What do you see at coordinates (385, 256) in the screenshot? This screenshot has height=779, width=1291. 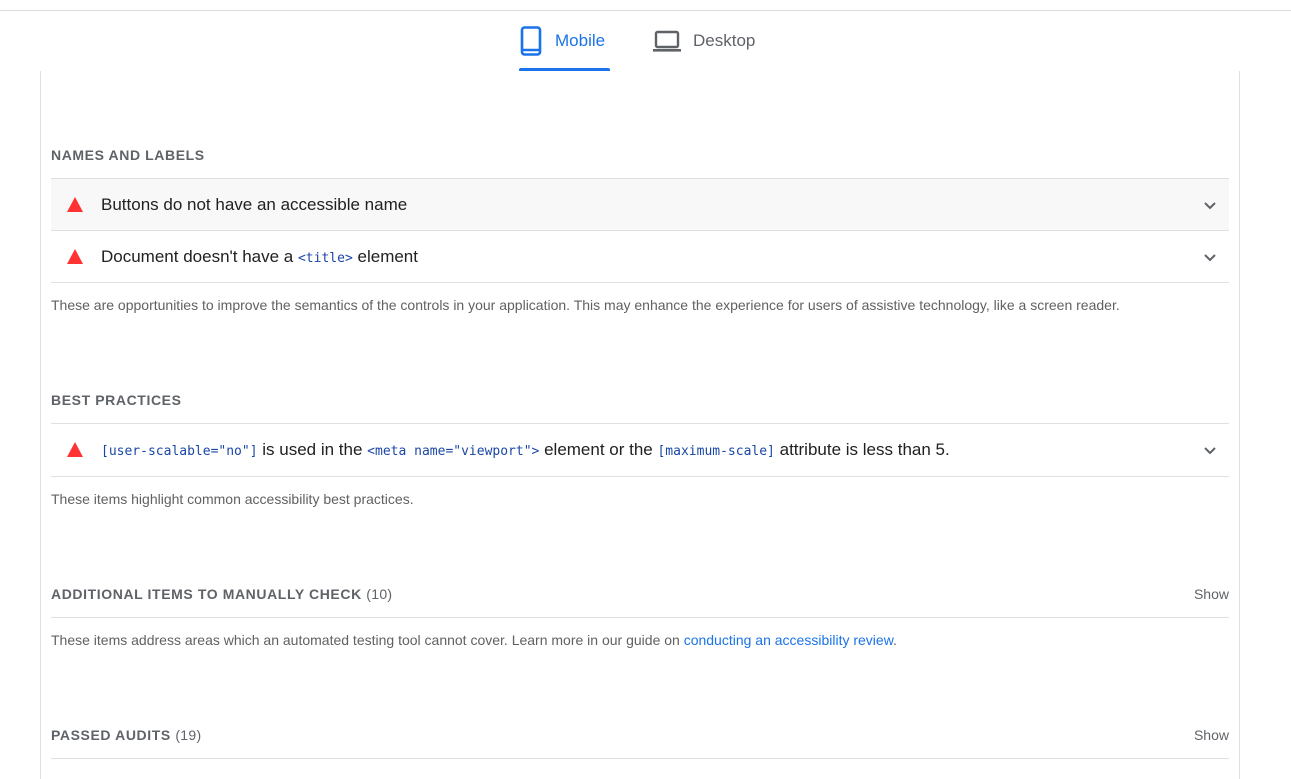 I see `audit-title-text: element` at bounding box center [385, 256].